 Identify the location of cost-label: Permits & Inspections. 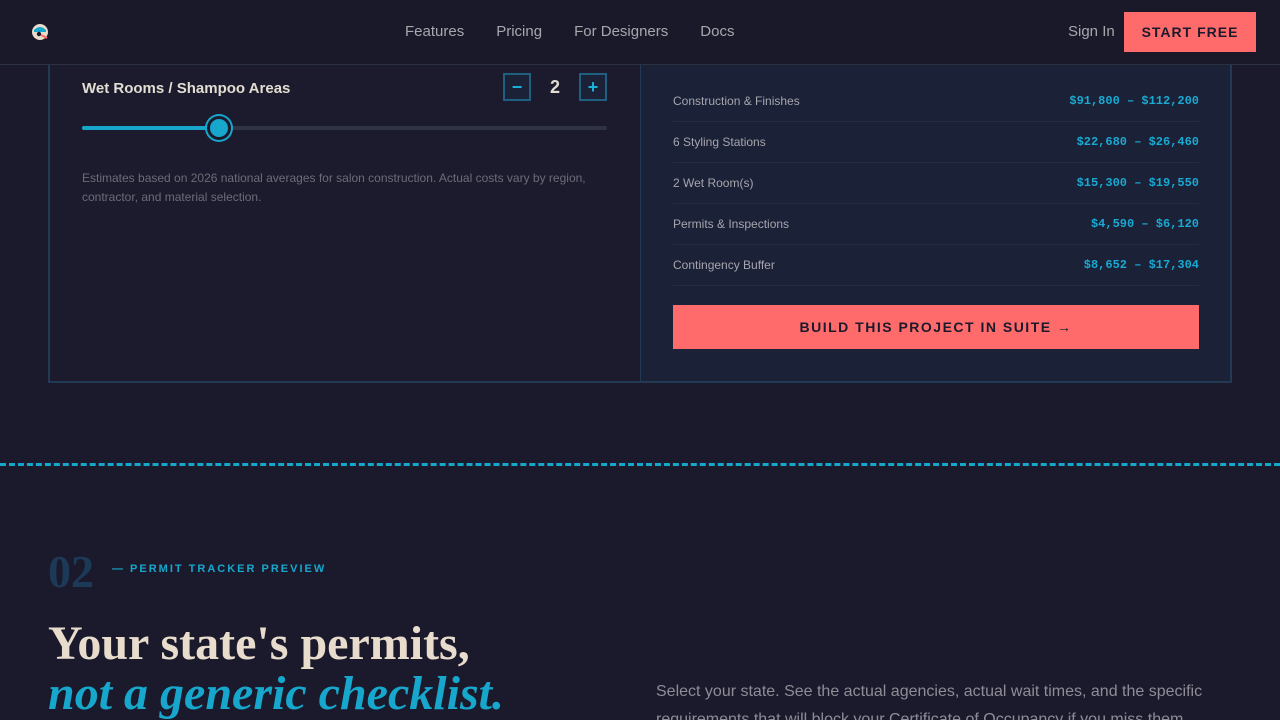
(731, 224).